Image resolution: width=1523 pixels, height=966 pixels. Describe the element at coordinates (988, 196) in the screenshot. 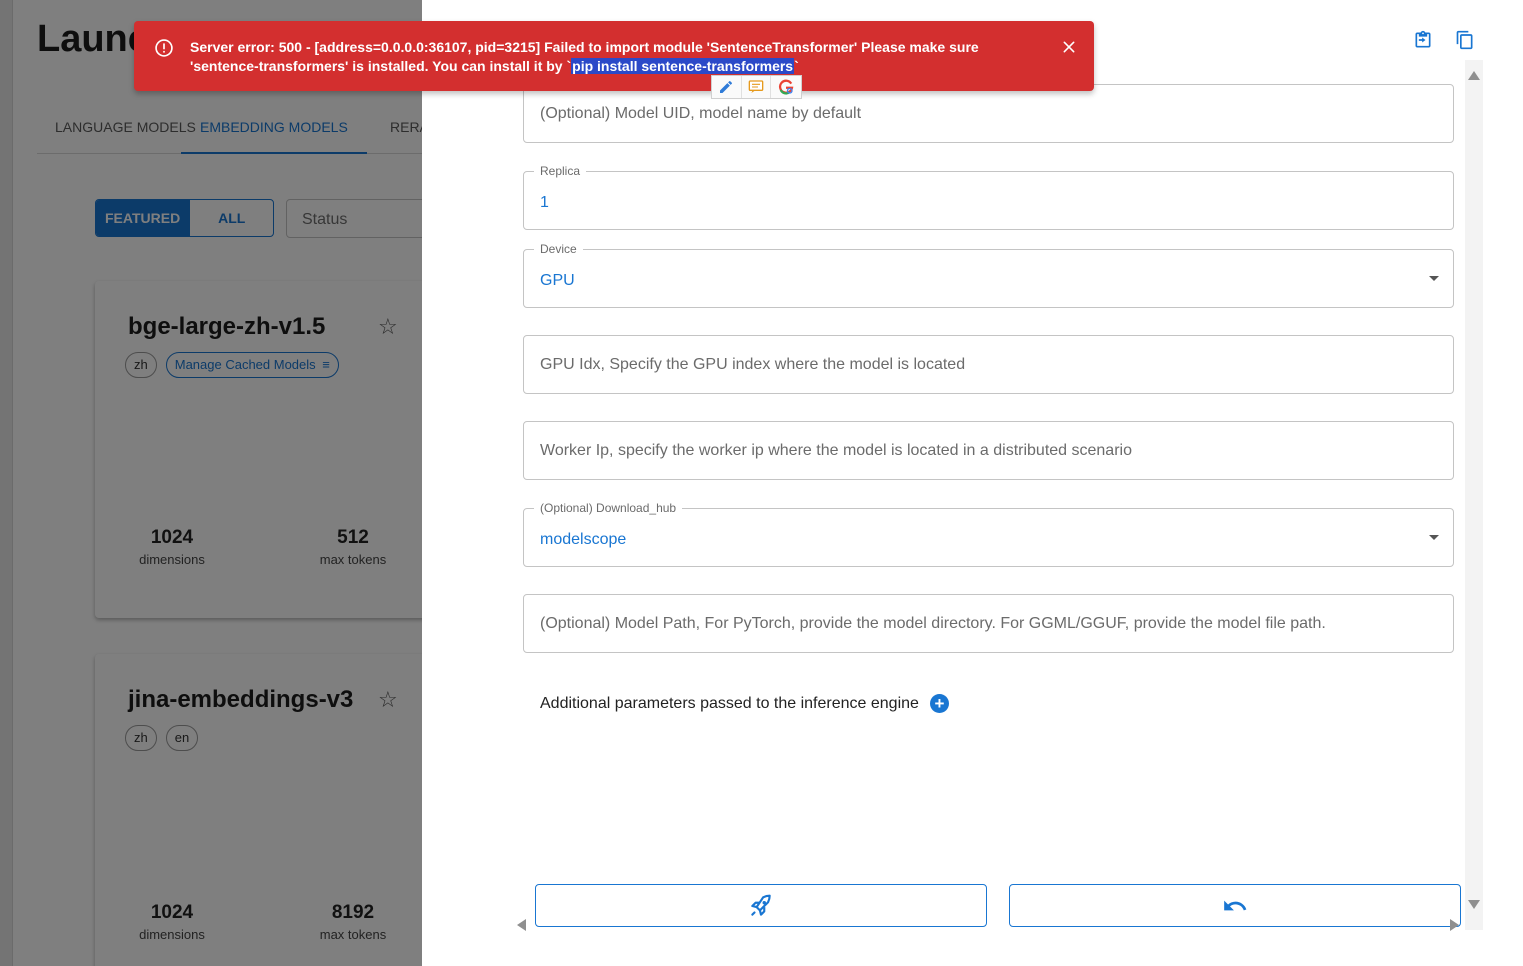

I see `replica-field: Replica 1` at that location.